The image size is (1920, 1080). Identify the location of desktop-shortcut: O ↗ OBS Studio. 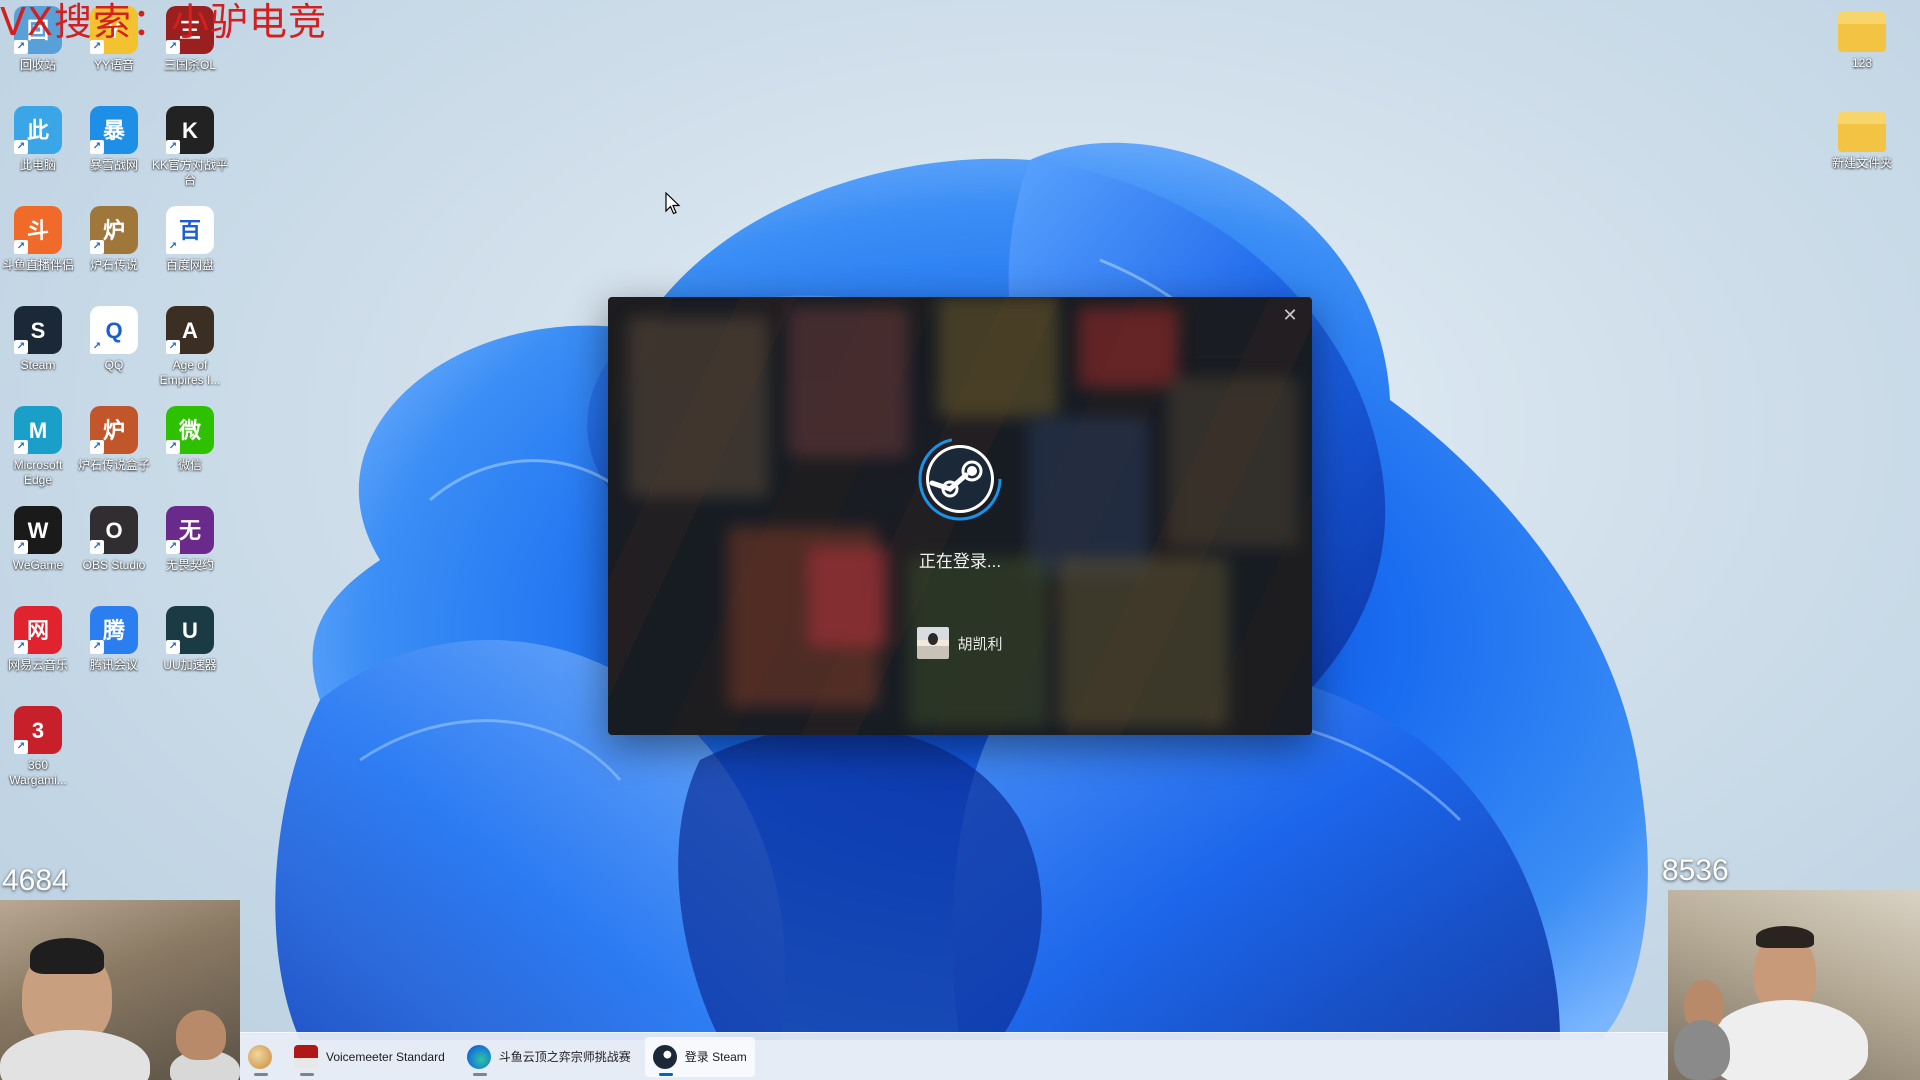
(114, 539).